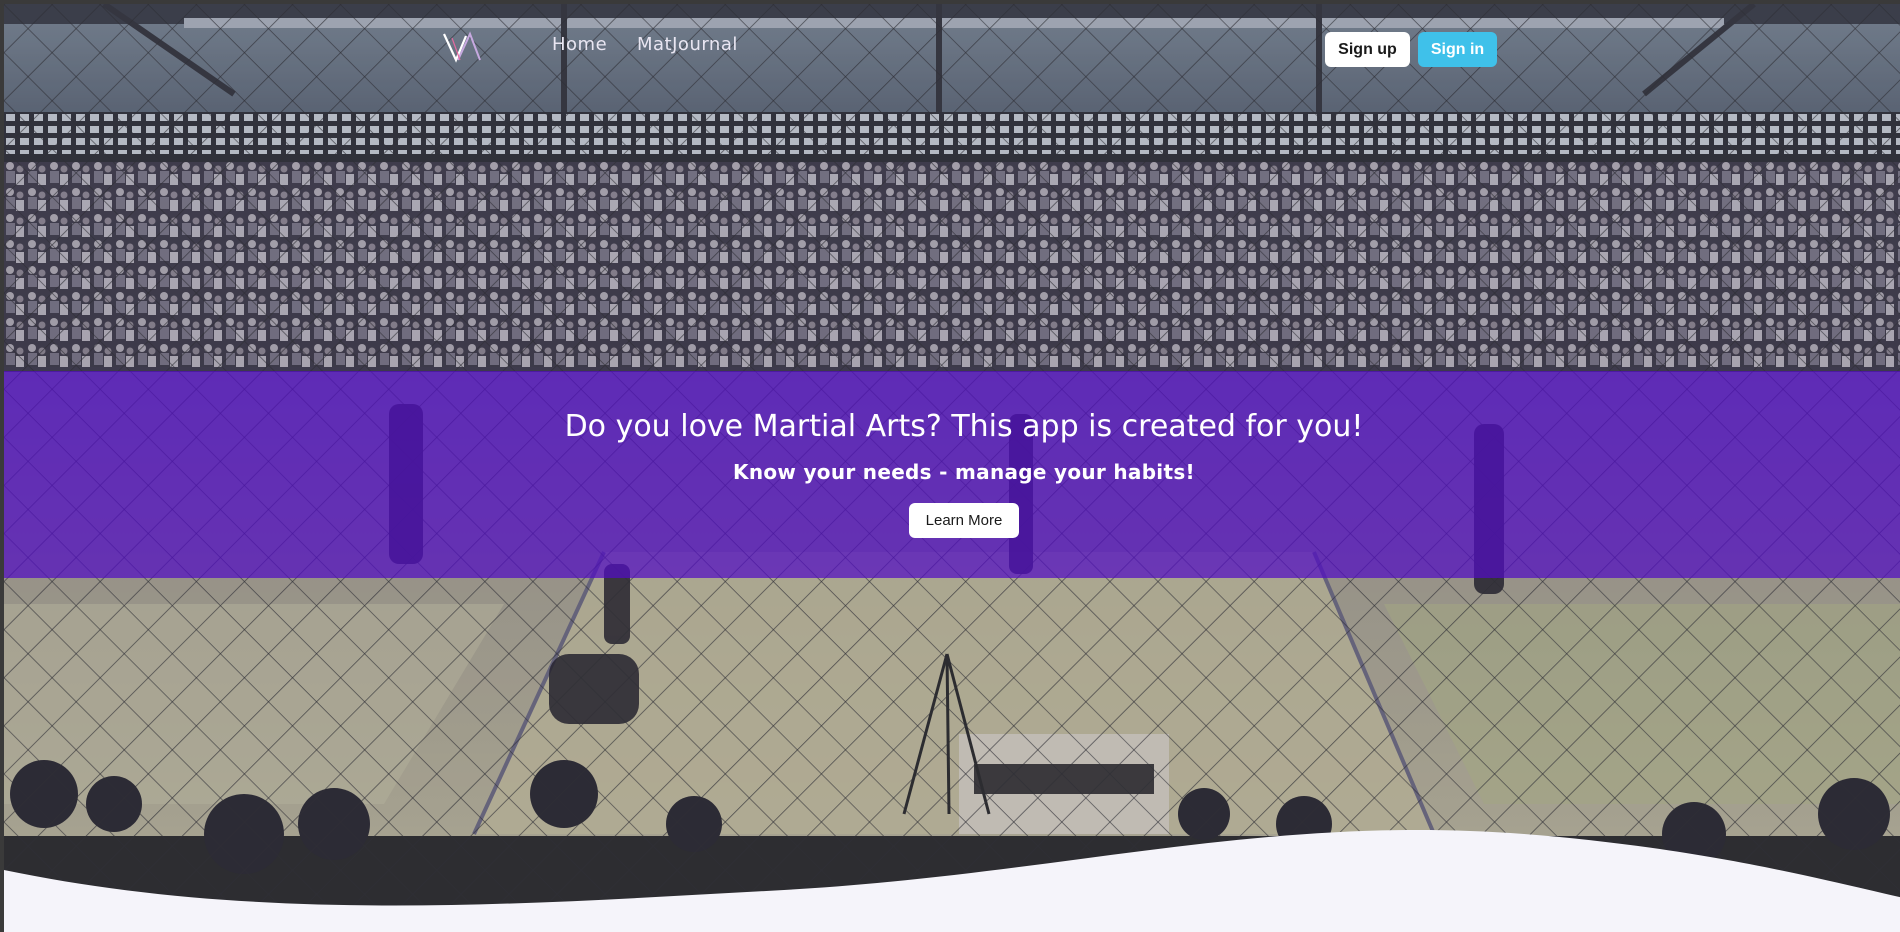  What do you see at coordinates (964, 472) in the screenshot?
I see `hero-subtitle: Know your needs - manage your habits!` at bounding box center [964, 472].